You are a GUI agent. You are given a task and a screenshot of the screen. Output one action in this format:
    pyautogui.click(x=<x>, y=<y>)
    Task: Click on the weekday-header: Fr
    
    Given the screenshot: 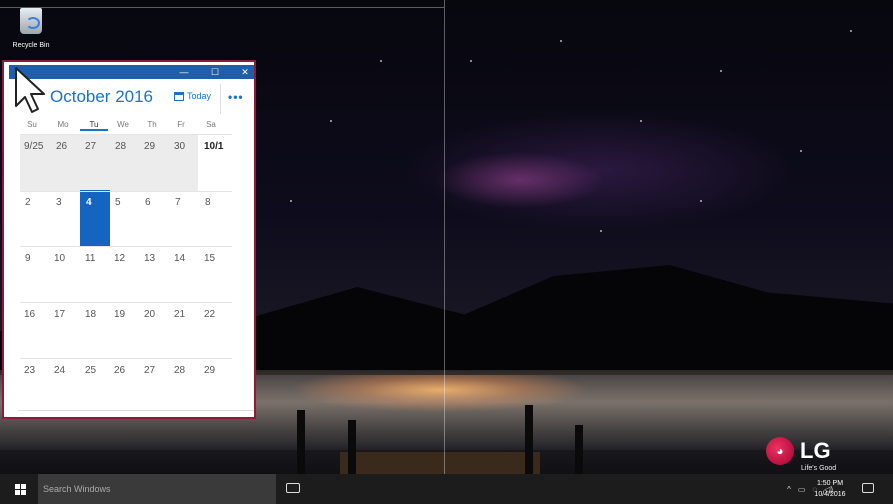 What is the action you would take?
    pyautogui.click(x=181, y=124)
    